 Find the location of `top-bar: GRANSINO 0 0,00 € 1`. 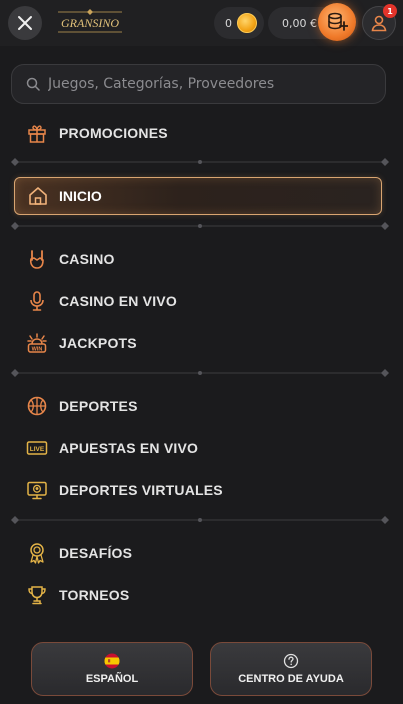

top-bar: GRANSINO 0 0,00 € 1 is located at coordinates (201, 23).